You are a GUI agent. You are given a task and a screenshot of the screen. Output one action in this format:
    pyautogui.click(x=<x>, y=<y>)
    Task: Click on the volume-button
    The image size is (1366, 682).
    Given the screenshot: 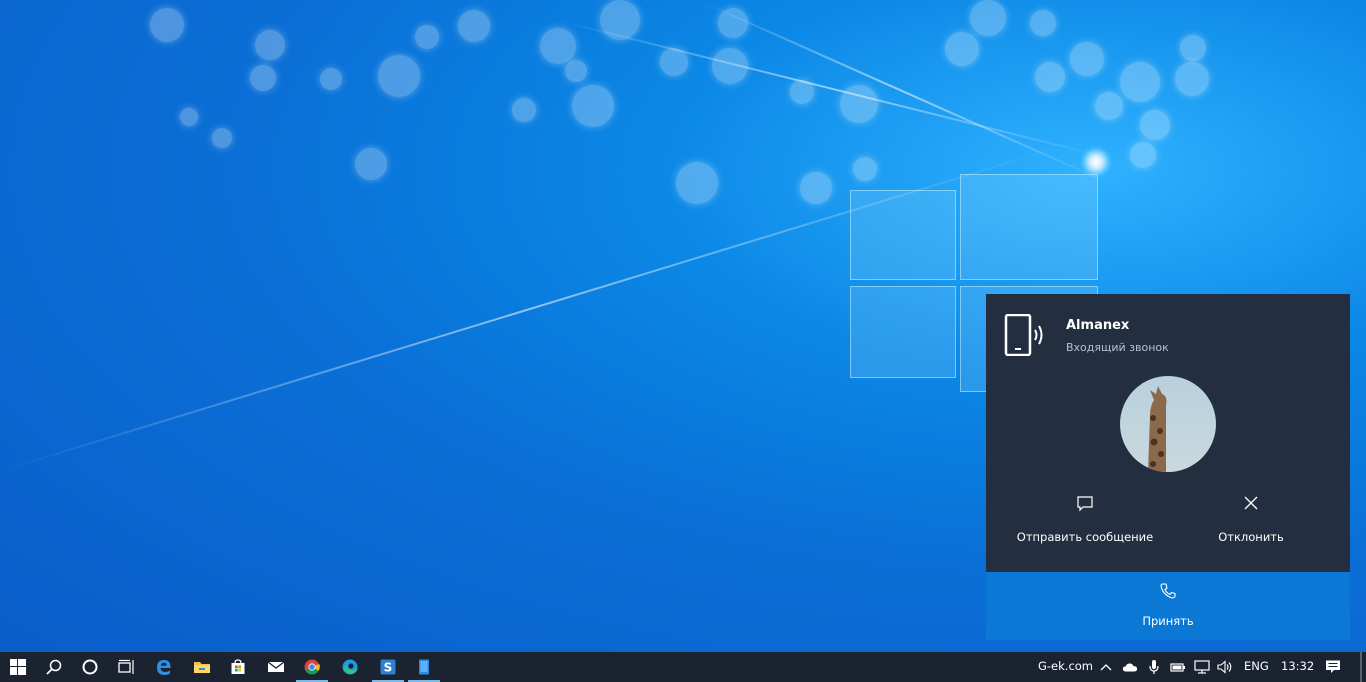 What is the action you would take?
    pyautogui.click(x=1225, y=667)
    